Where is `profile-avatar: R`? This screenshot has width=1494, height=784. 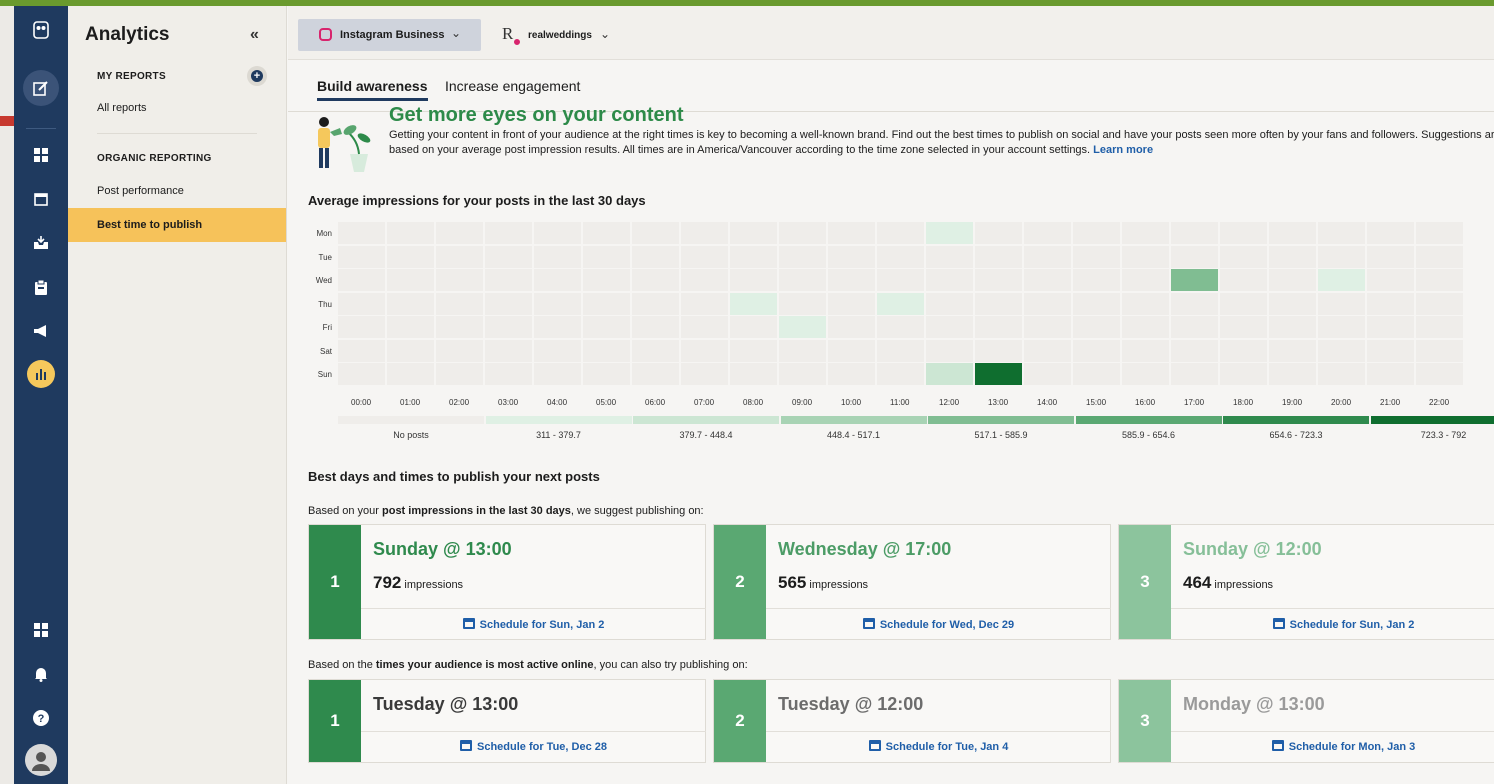
profile-avatar: R is located at coordinates (511, 35).